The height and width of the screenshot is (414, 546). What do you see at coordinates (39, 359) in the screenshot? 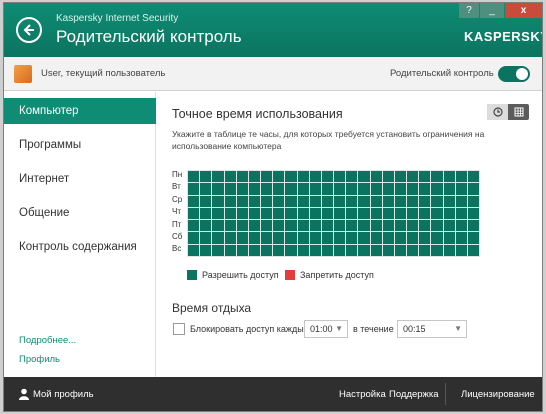
I see `profile-link: Профиль` at bounding box center [39, 359].